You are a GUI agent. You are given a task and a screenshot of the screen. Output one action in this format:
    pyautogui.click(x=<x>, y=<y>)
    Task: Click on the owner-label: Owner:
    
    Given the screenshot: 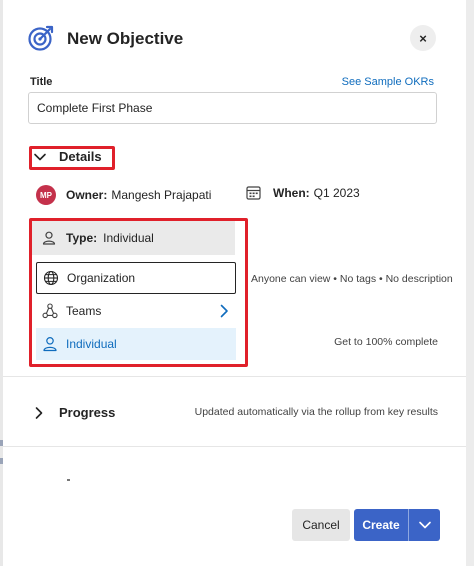 What is the action you would take?
    pyautogui.click(x=87, y=195)
    